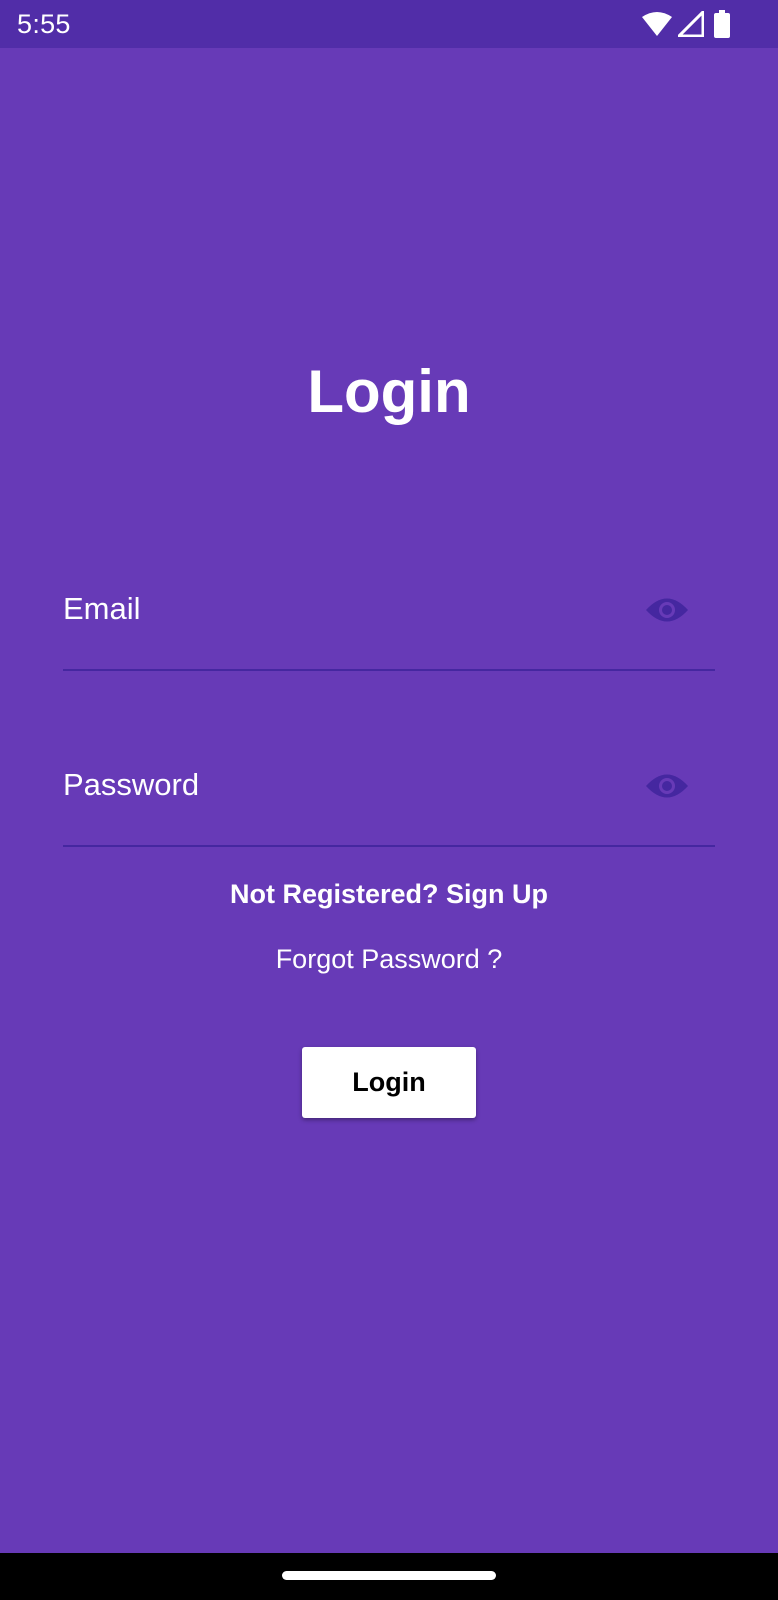 The width and height of the screenshot is (778, 1600). Describe the element at coordinates (389, 894) in the screenshot. I see `signup-link: Not Registered? Sign Up` at that location.